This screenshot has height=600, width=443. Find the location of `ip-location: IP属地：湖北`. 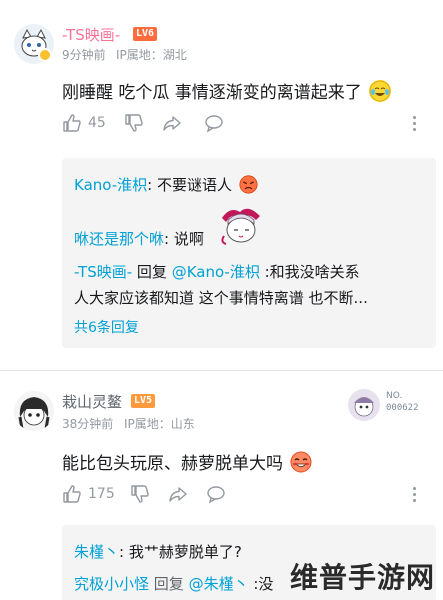

ip-location: IP属地：湖北 is located at coordinates (151, 55).